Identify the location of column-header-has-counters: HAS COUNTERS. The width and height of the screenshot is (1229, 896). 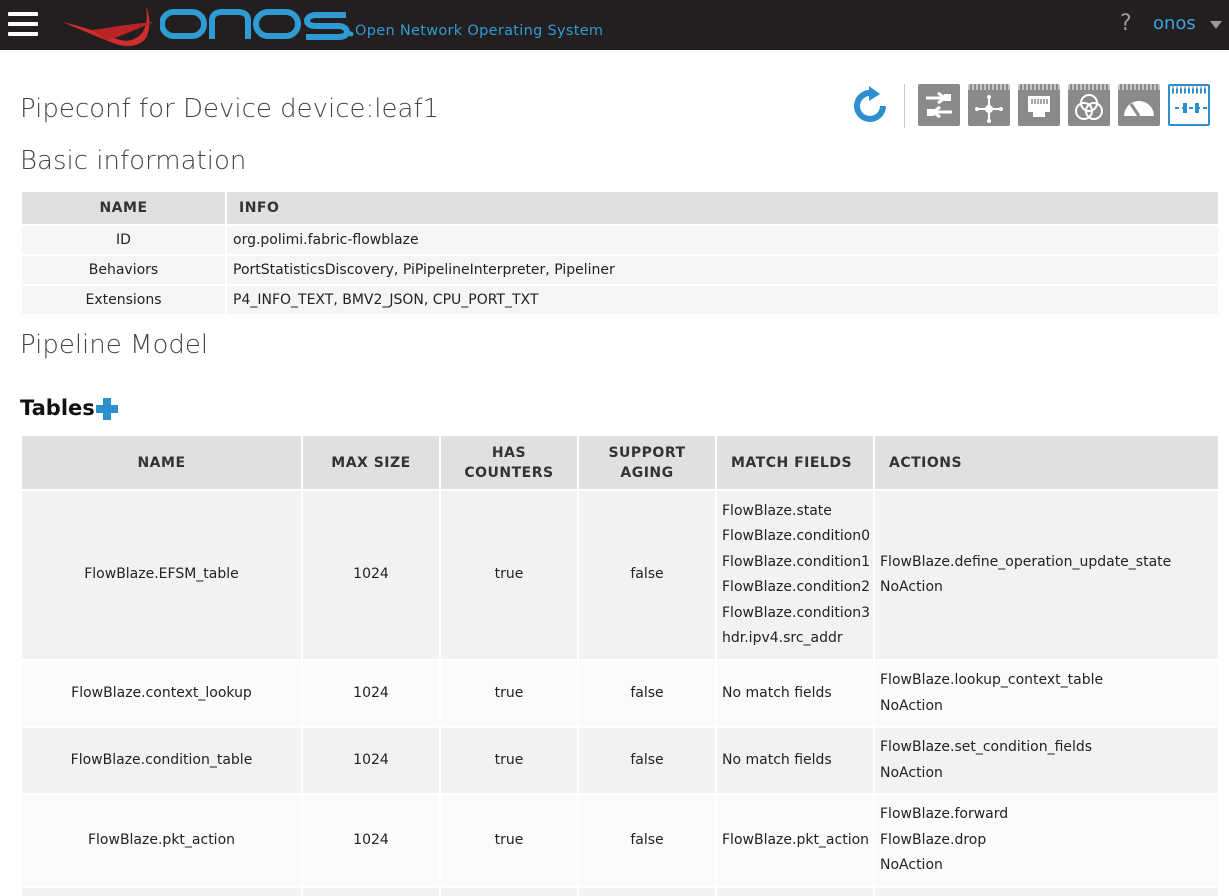
(509, 462).